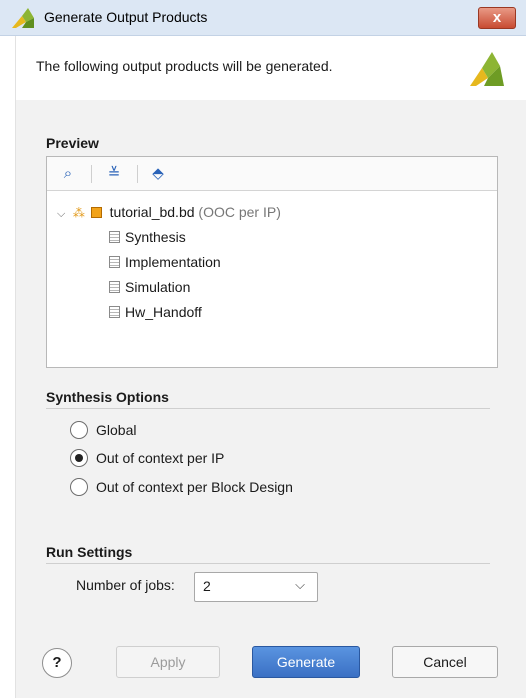 This screenshot has width=526, height=698. I want to click on synthesis-options-title: Synthesis Options, so click(107, 397).